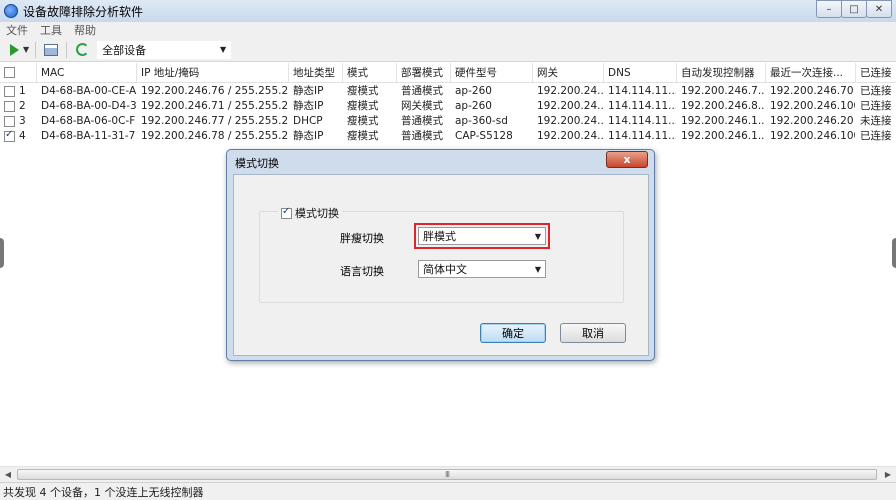 This screenshot has height=500, width=896. Describe the element at coordinates (257, 163) in the screenshot. I see `dialog-title: 模式切换` at that location.